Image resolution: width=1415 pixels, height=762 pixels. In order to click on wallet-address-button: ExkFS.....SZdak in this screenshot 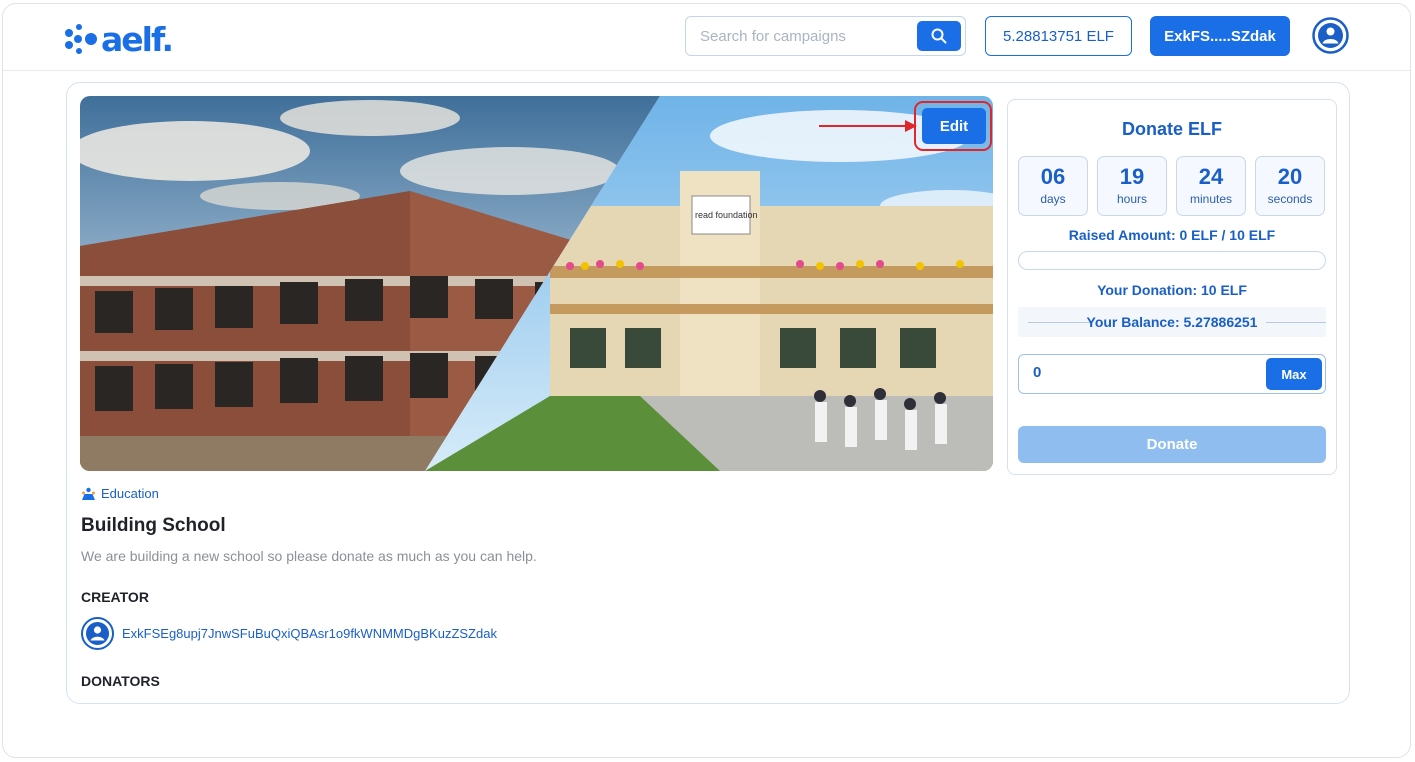, I will do `click(1220, 36)`.